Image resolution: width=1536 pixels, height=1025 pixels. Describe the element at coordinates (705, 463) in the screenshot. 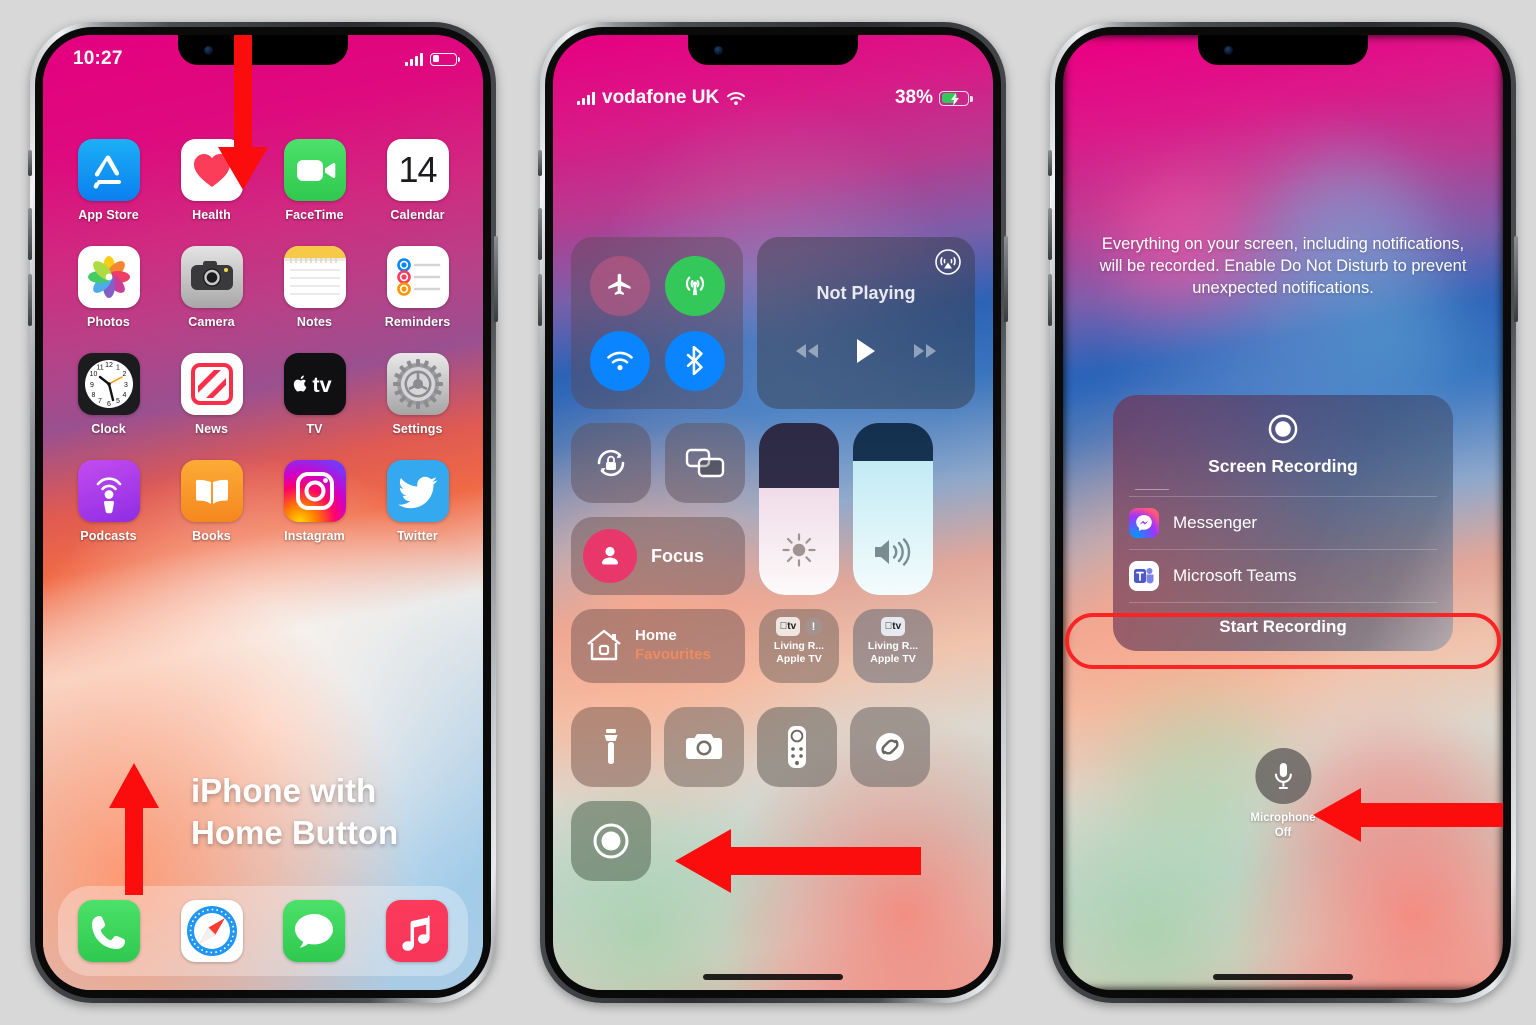

I see `screen-mirroring-button` at that location.